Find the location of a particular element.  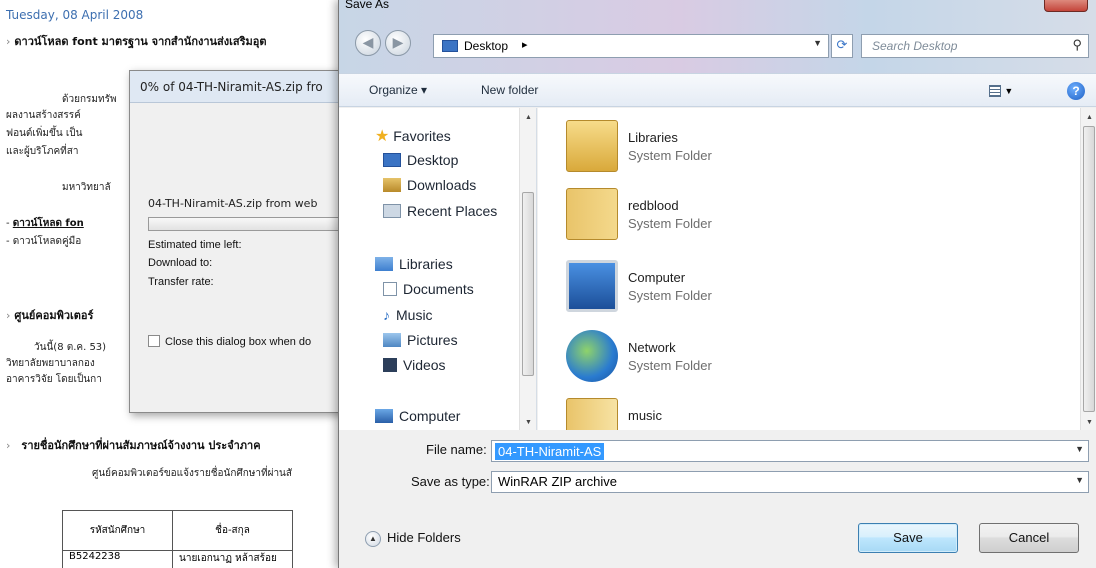

music-folder-icon is located at coordinates (592, 414).